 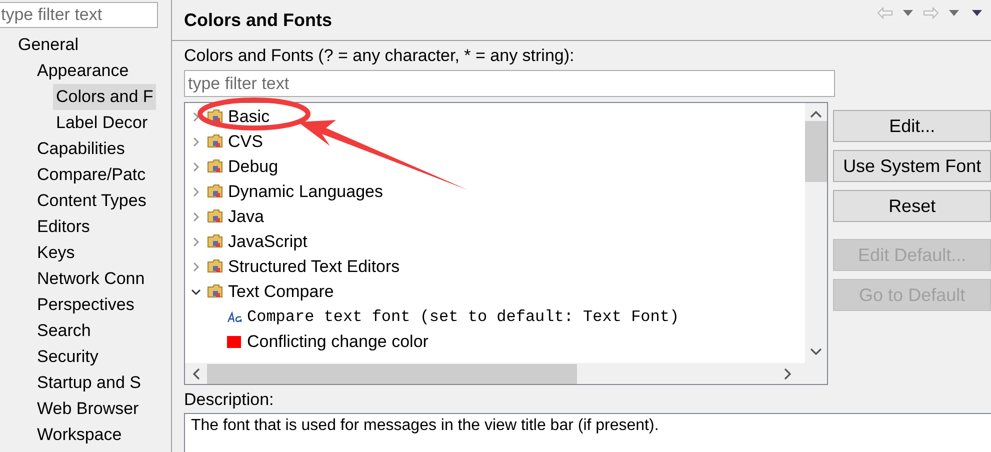 What do you see at coordinates (587, 432) in the screenshot?
I see `description-text: The font that is used for messages in the view title bar (if present).` at bounding box center [587, 432].